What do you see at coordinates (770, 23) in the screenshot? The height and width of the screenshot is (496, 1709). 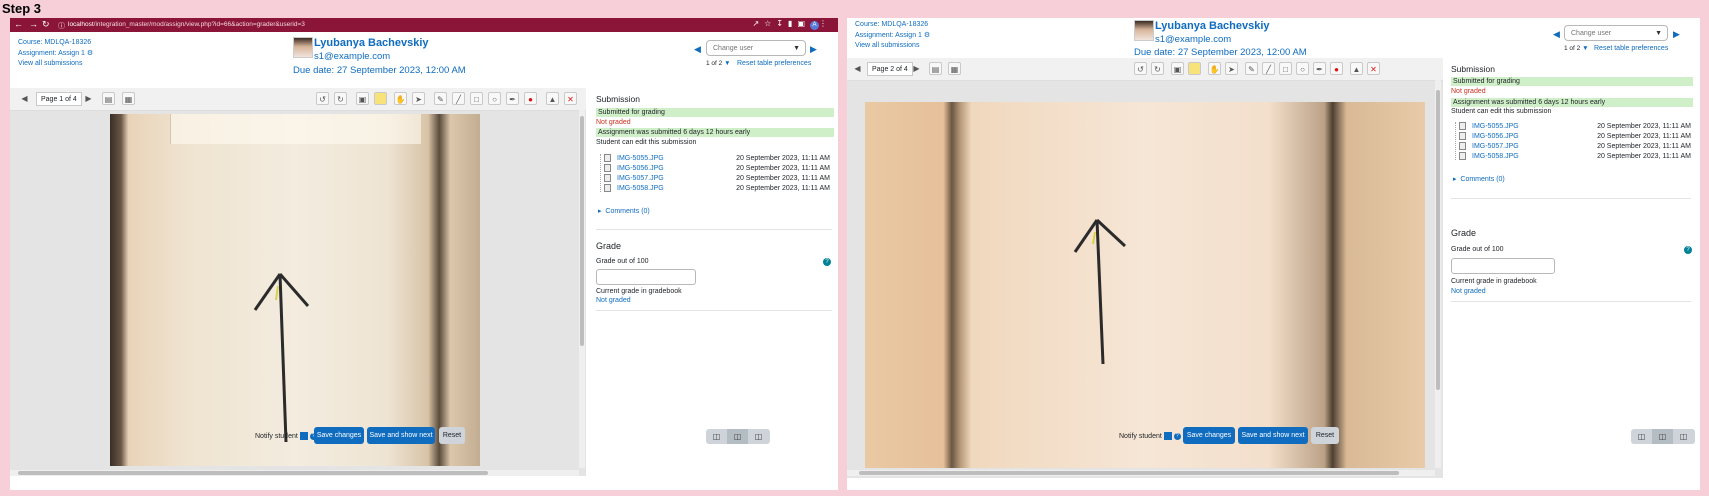 I see `star-icon: ☆` at bounding box center [770, 23].